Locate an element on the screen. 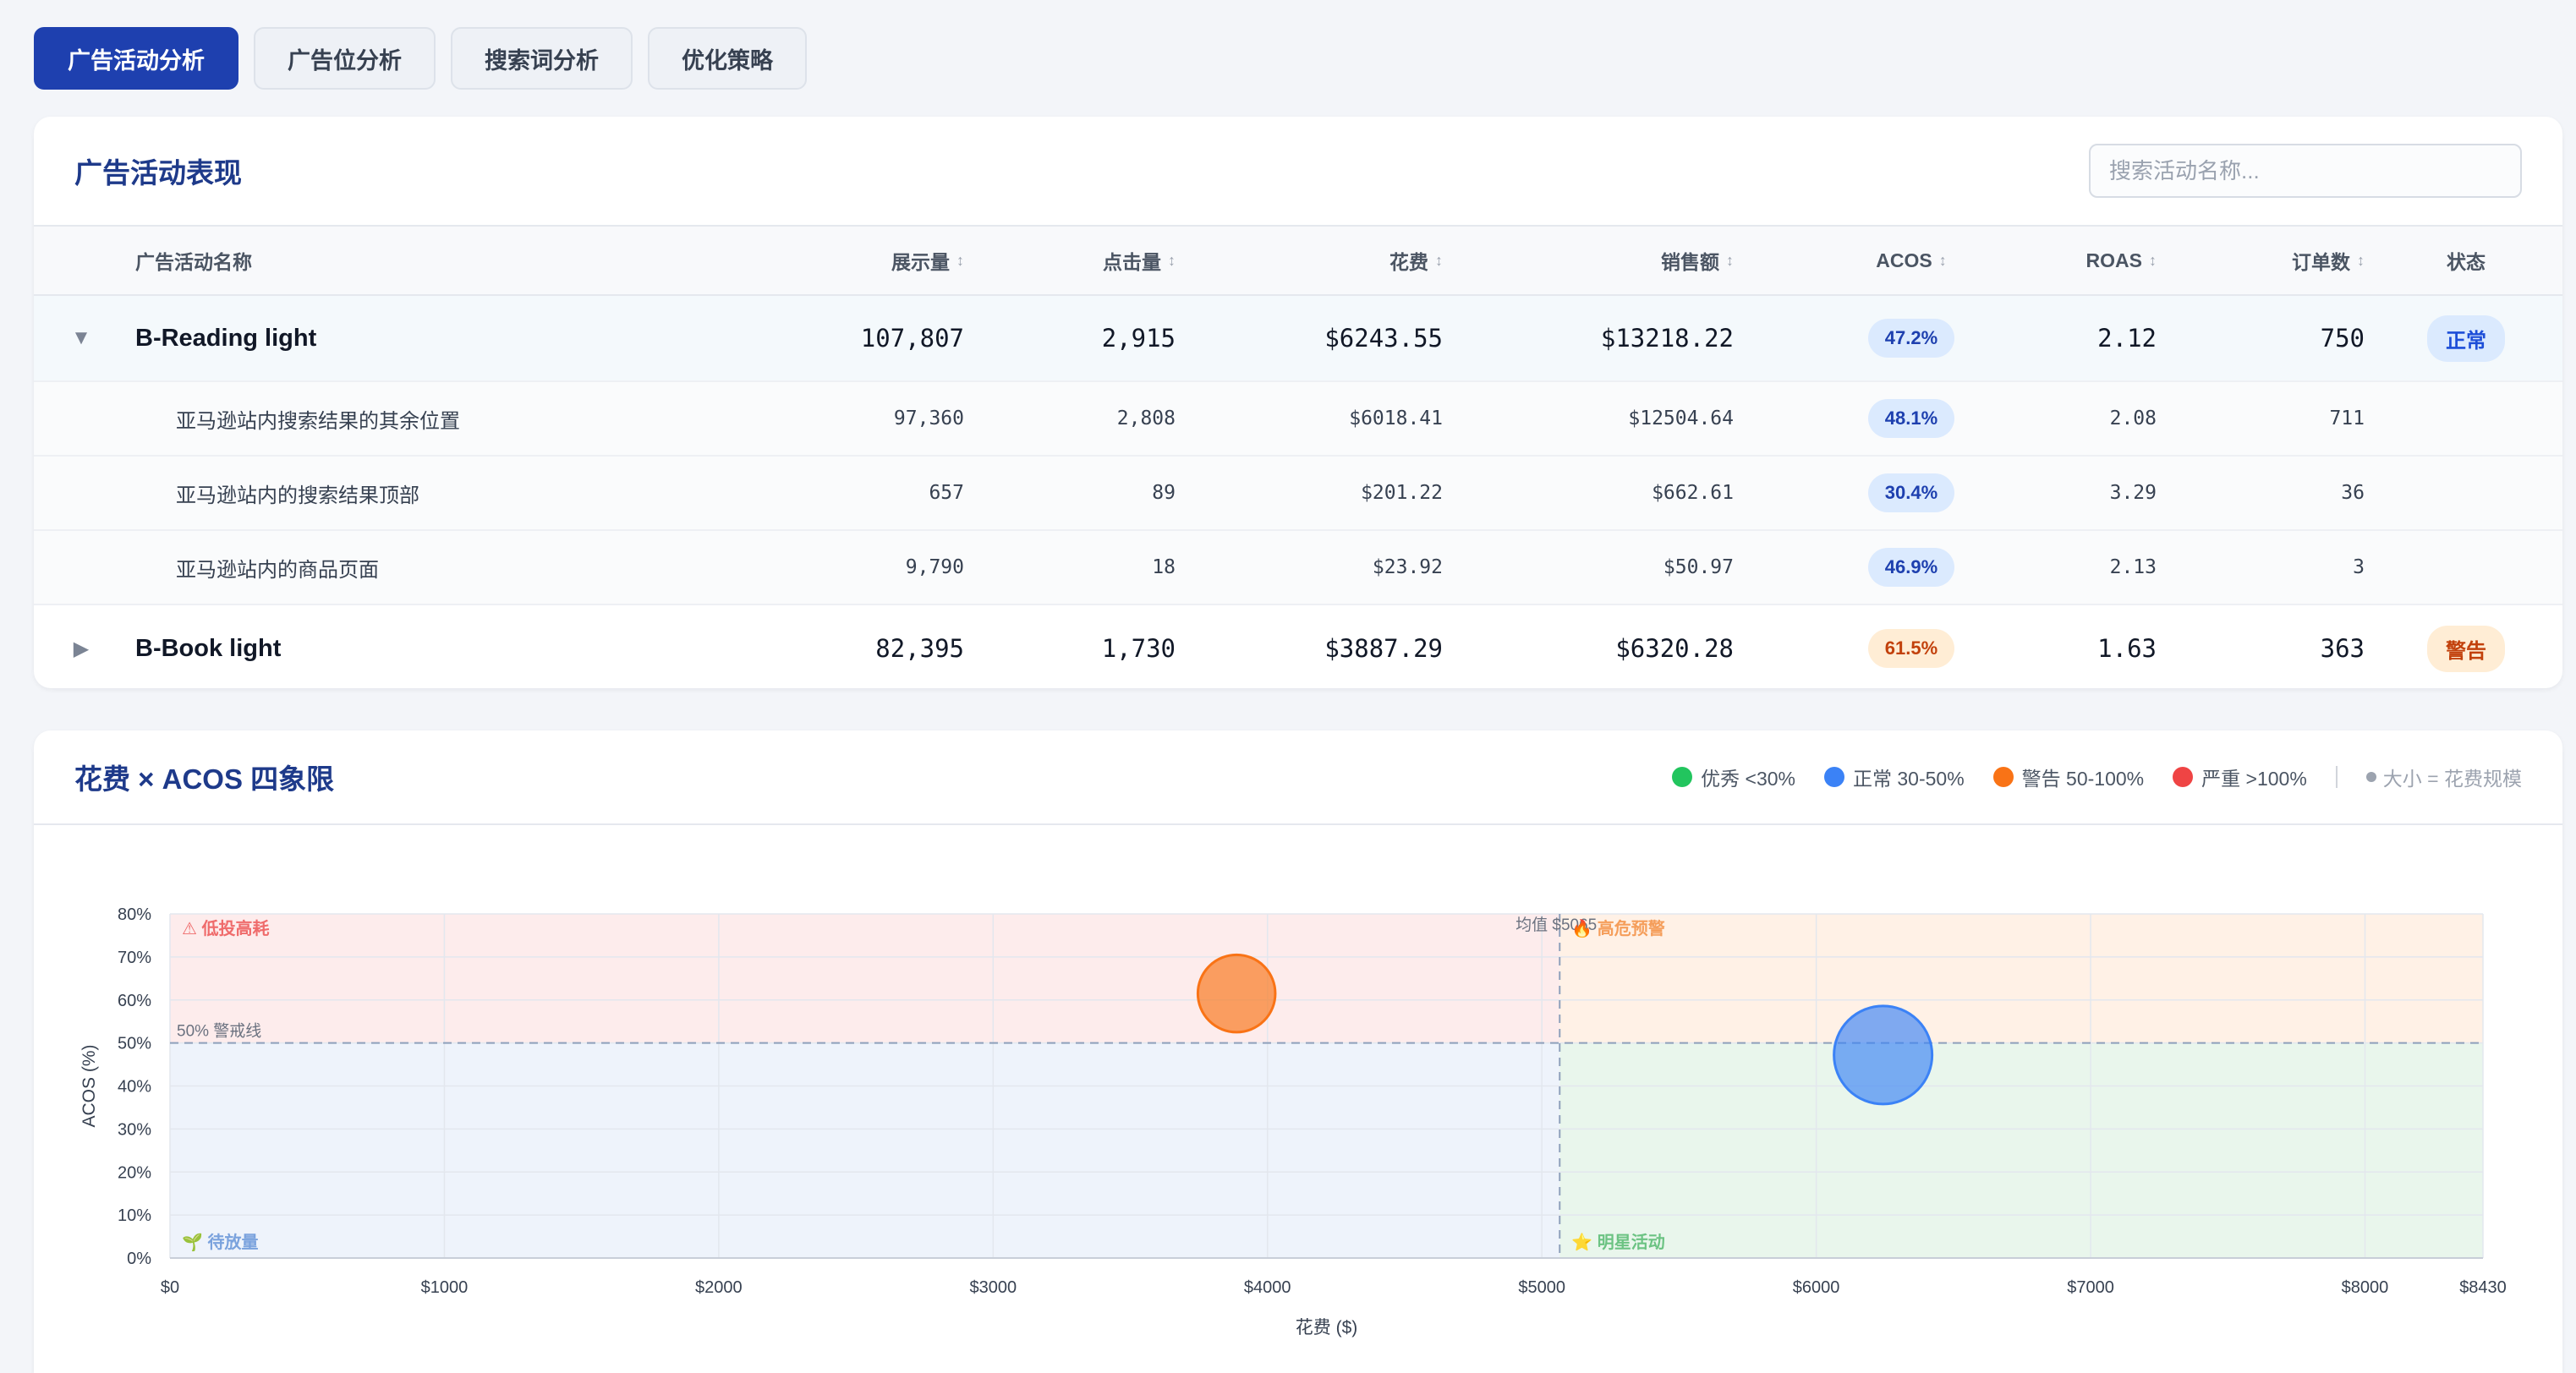 This screenshot has height=1373, width=2576. spend-value: $6018.41 is located at coordinates (1396, 418).